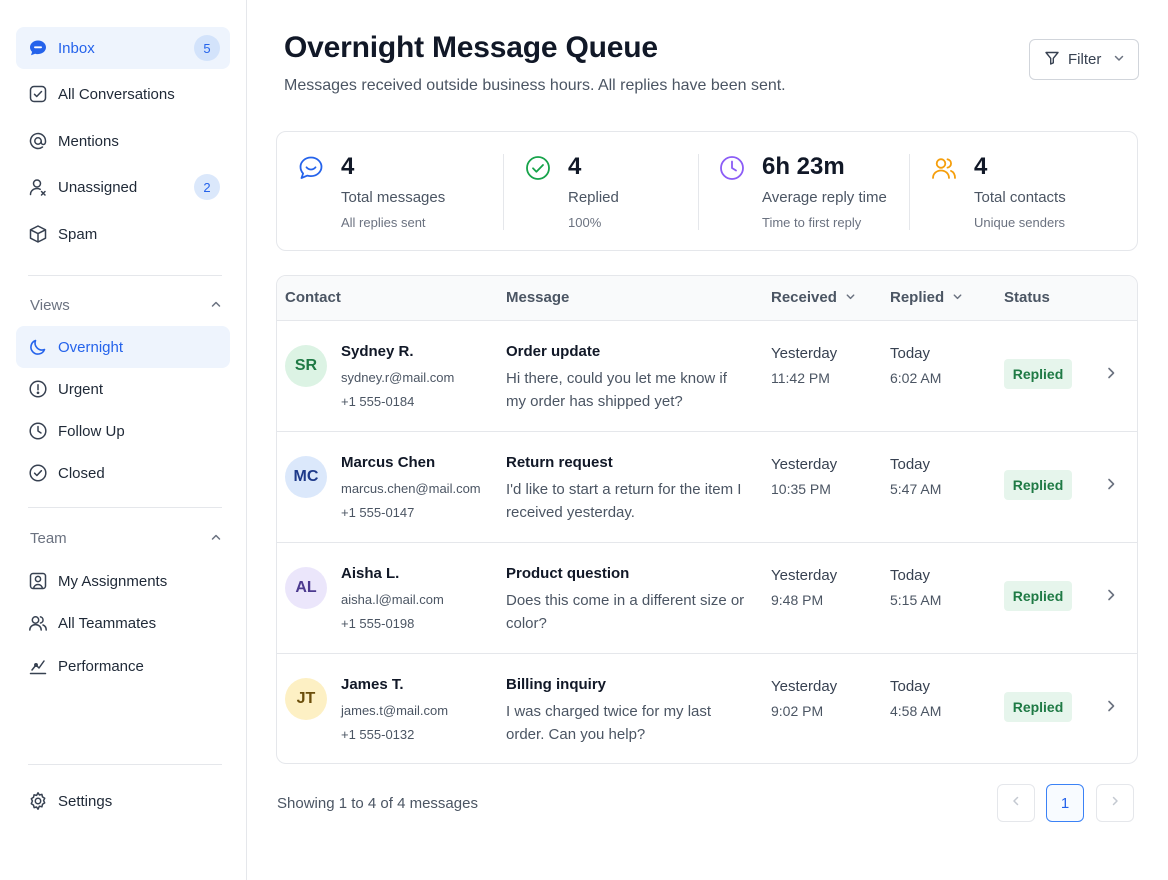 This screenshot has height=880, width=1168. What do you see at coordinates (383, 222) in the screenshot?
I see `stat-note: All replies sent` at bounding box center [383, 222].